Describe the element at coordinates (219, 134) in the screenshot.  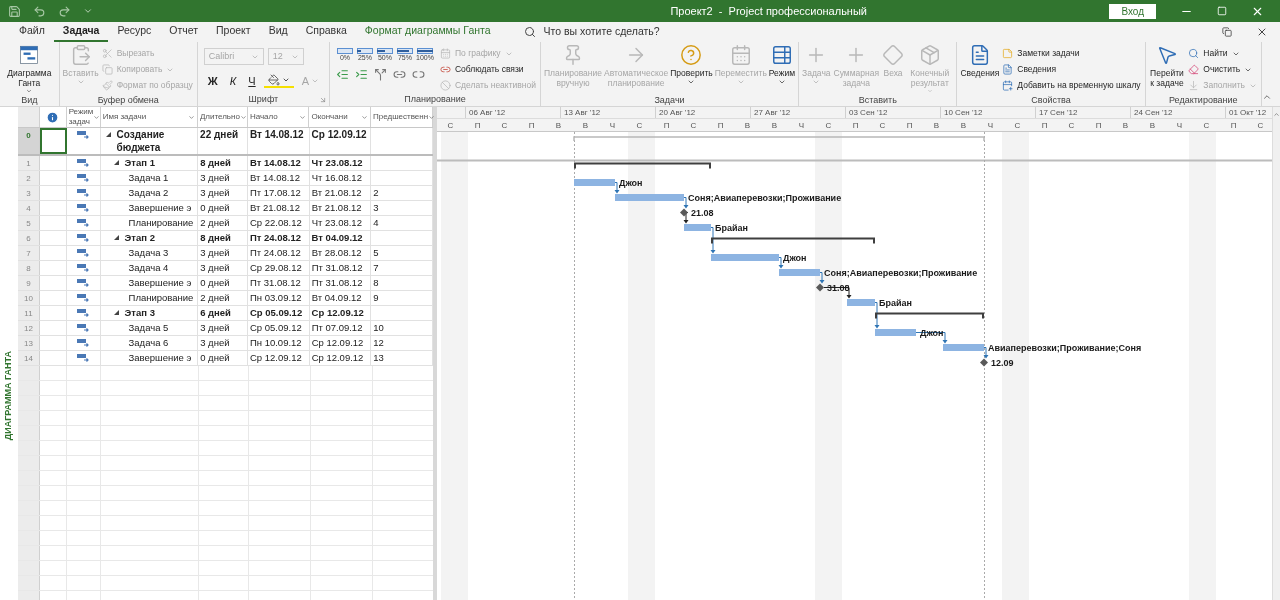
I see `table-cell: 22 дней` at that location.